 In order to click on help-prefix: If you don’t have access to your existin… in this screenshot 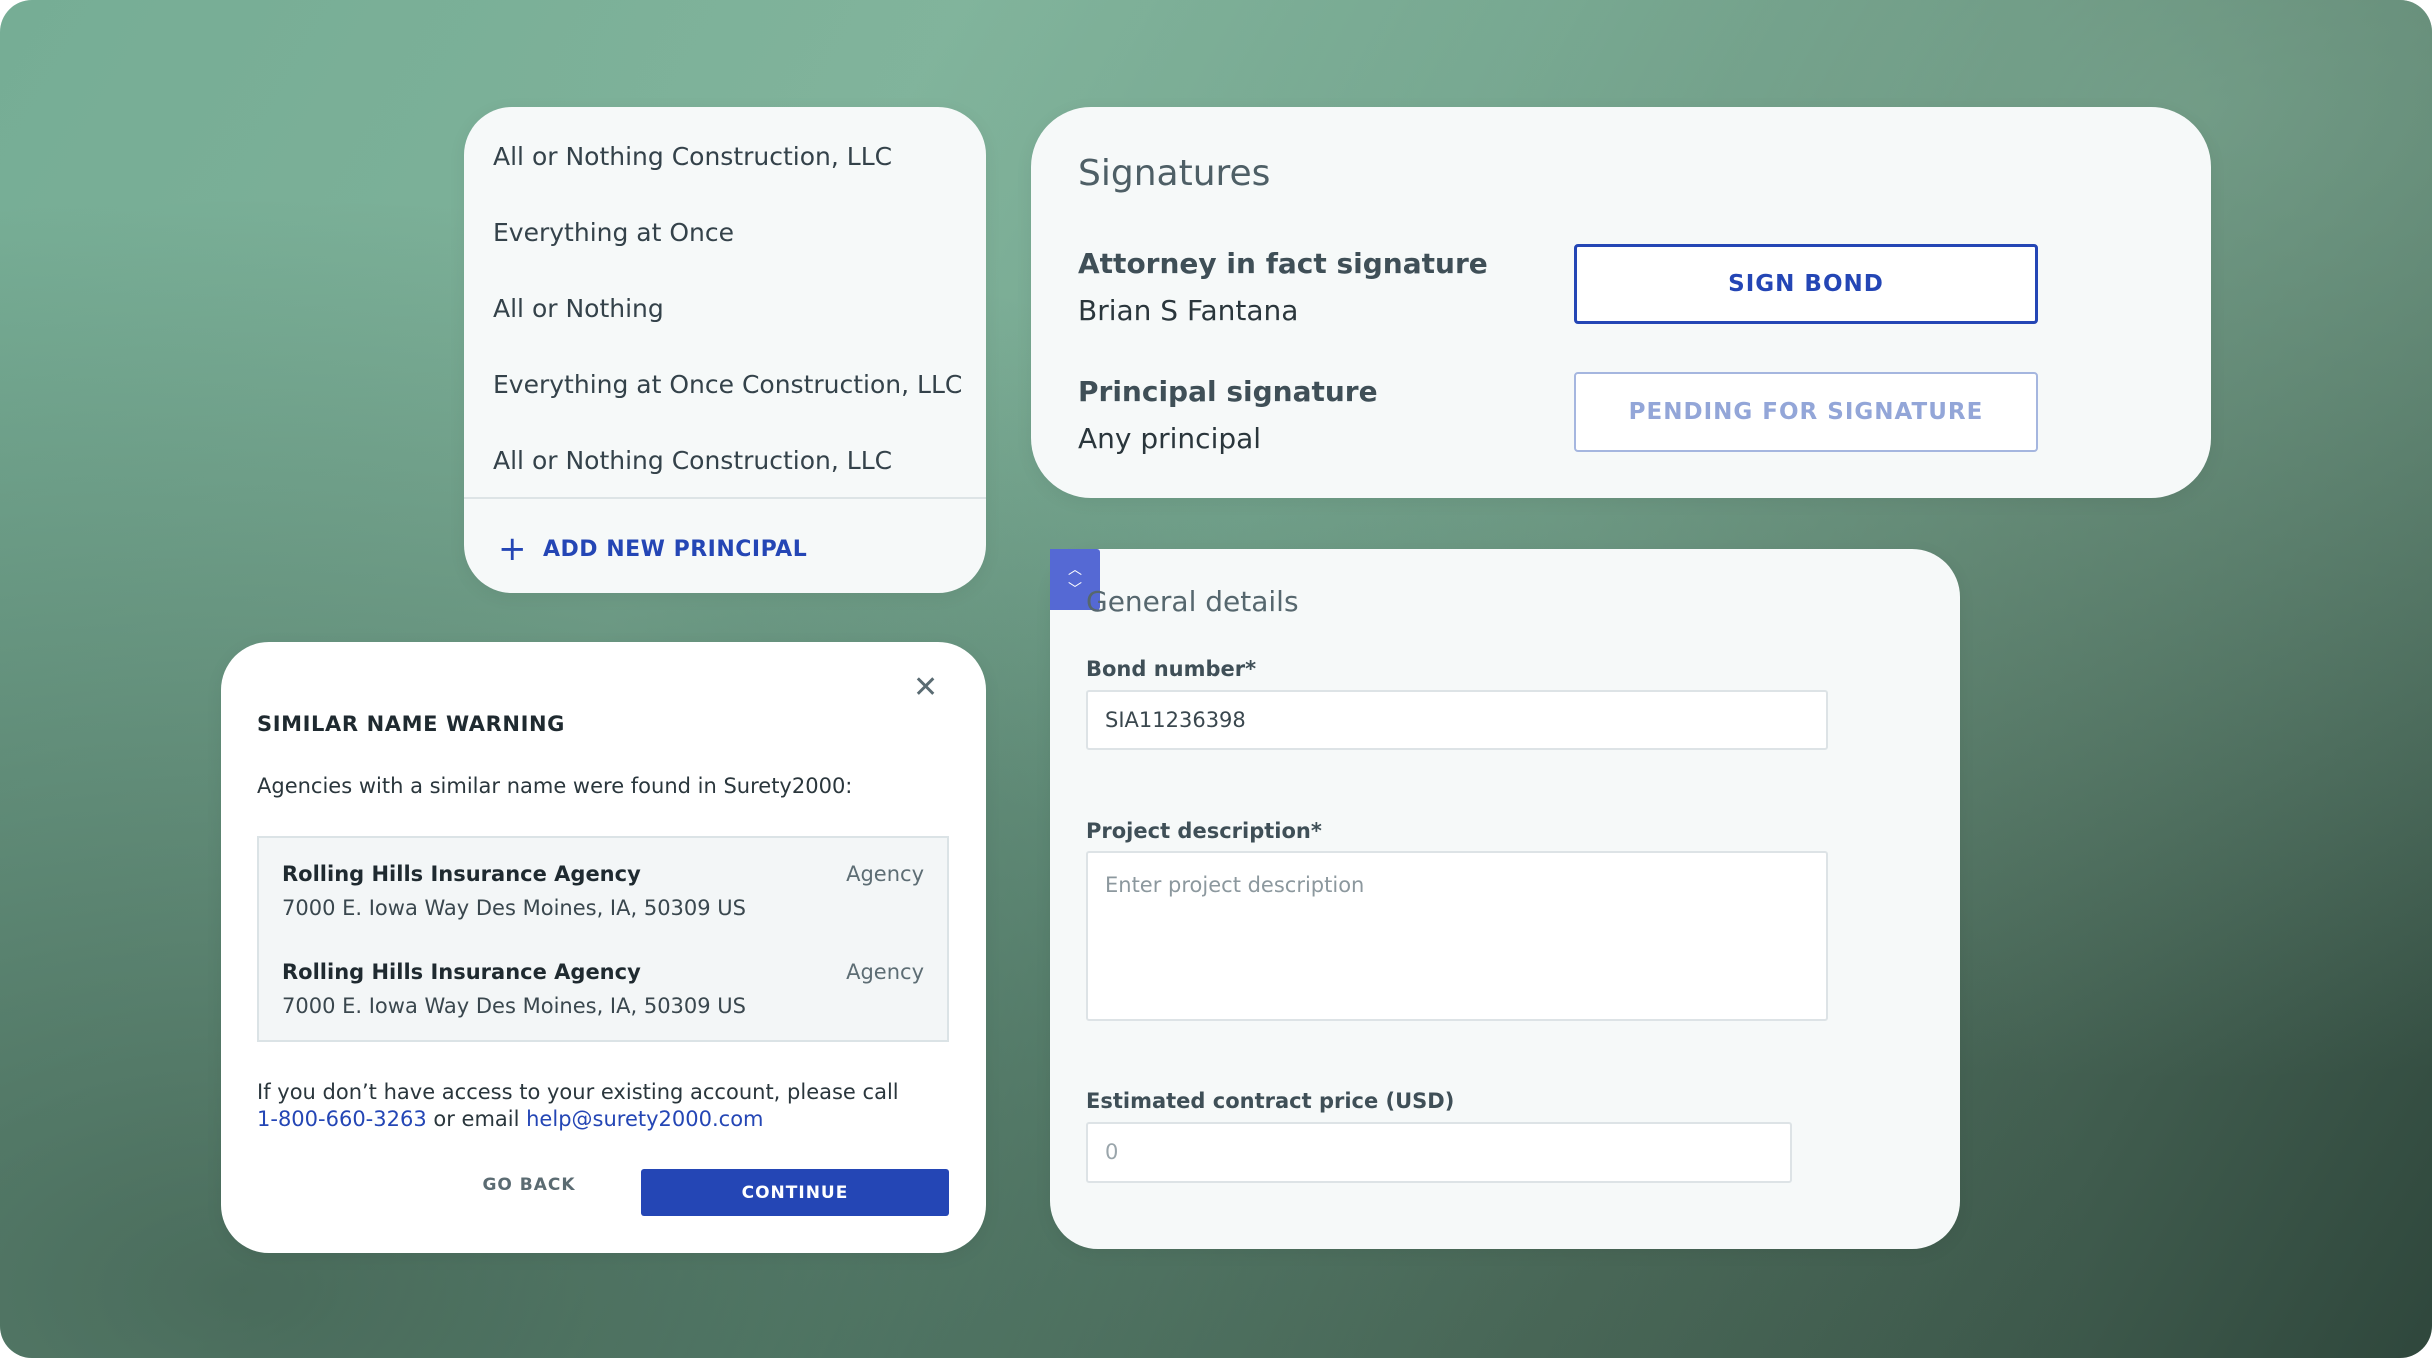, I will do `click(578, 1092)`.